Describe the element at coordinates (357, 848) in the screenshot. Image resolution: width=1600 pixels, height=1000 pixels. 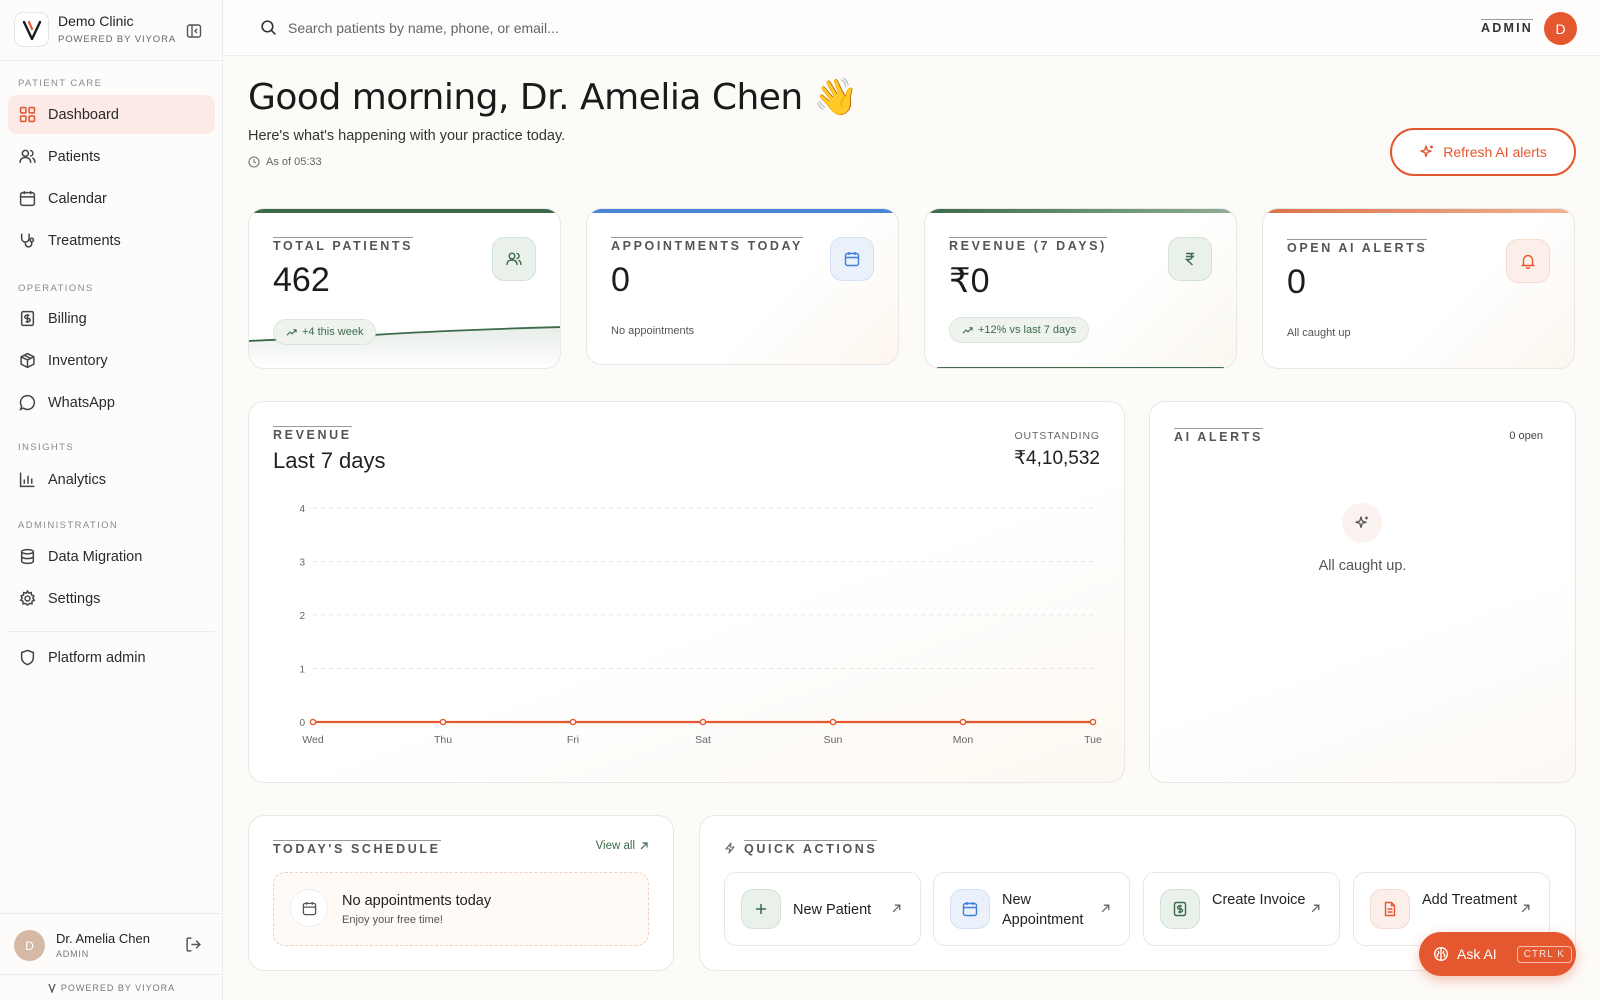
I see `card-label: TODAY'S SCHEDULE` at that location.